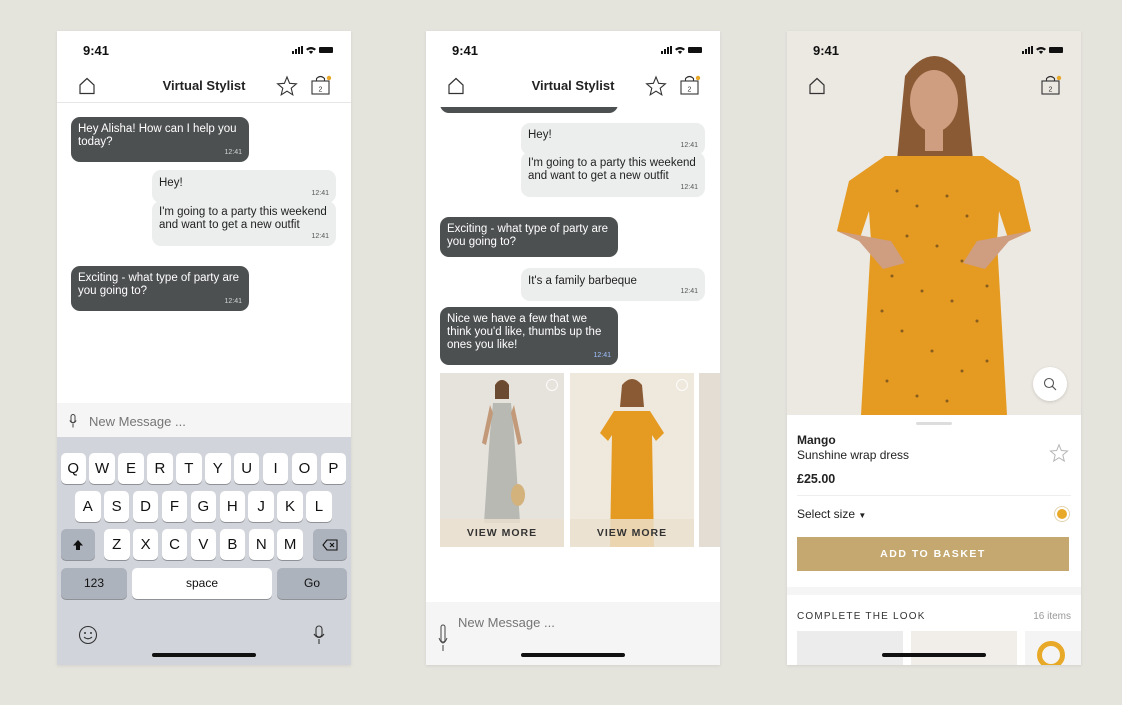 The width and height of the screenshot is (1122, 705). What do you see at coordinates (1052, 616) in the screenshot?
I see `item-count: 16 items` at bounding box center [1052, 616].